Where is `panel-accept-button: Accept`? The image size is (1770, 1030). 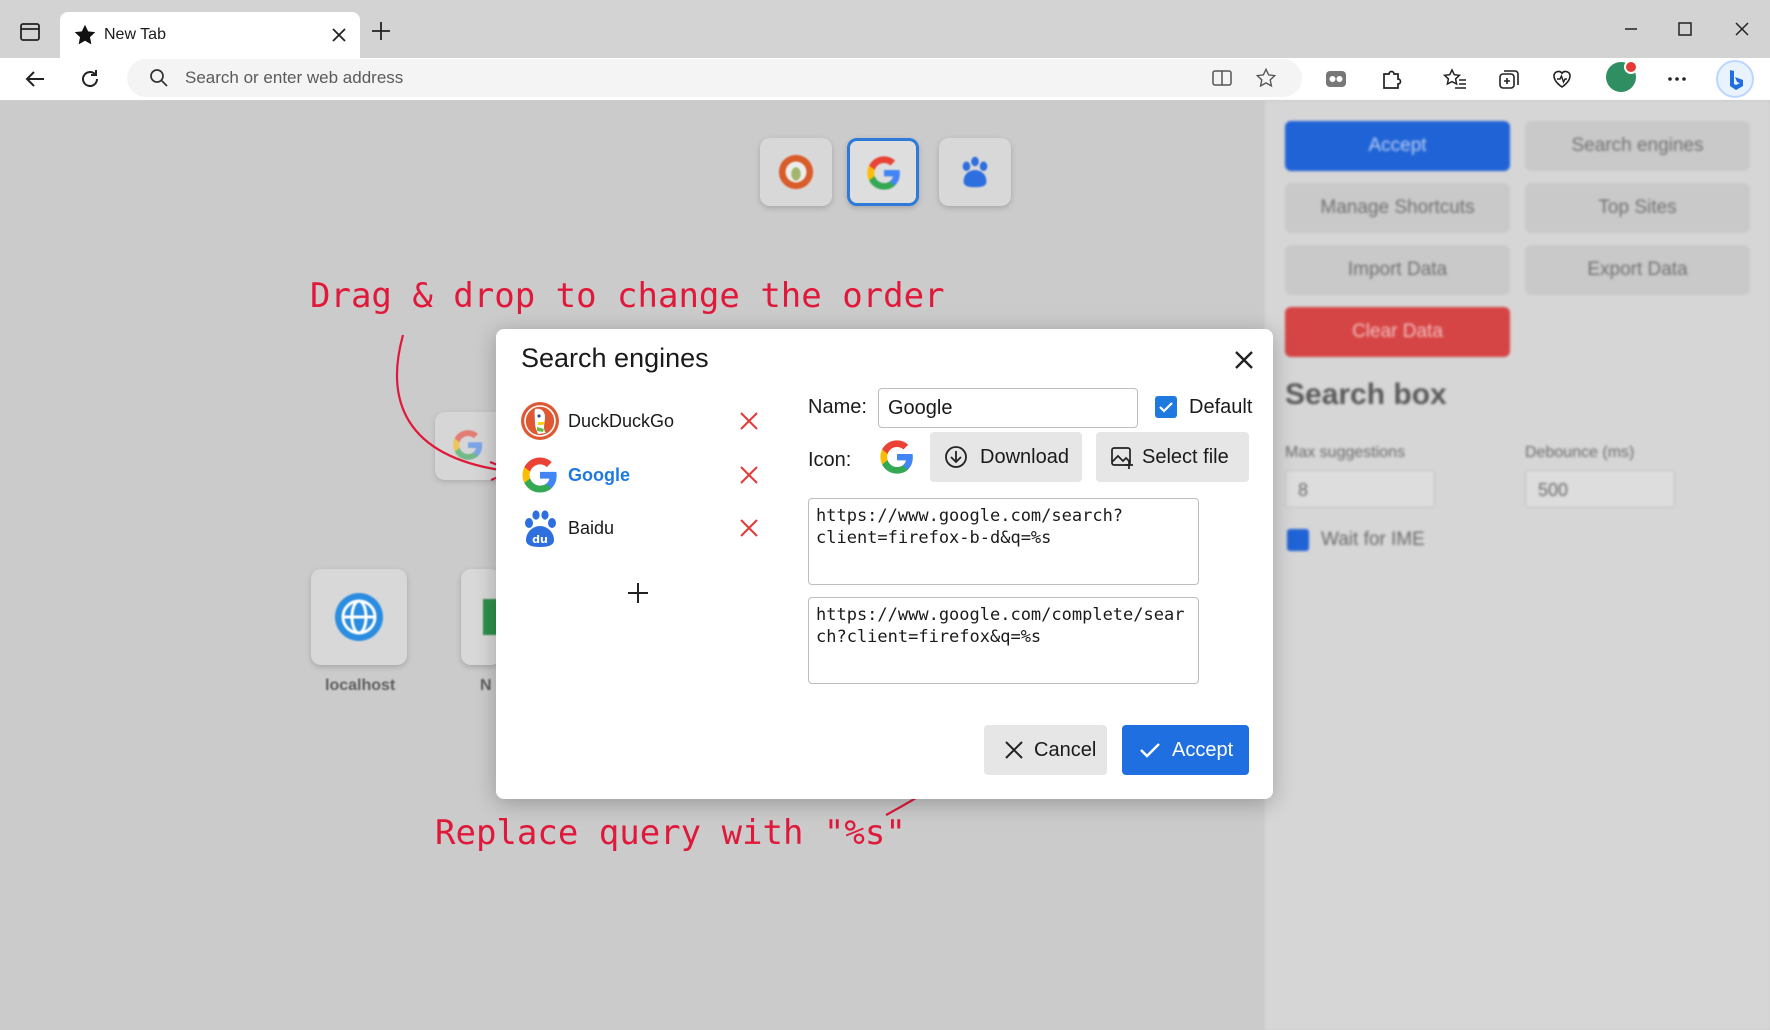
panel-accept-button: Accept is located at coordinates (1397, 146).